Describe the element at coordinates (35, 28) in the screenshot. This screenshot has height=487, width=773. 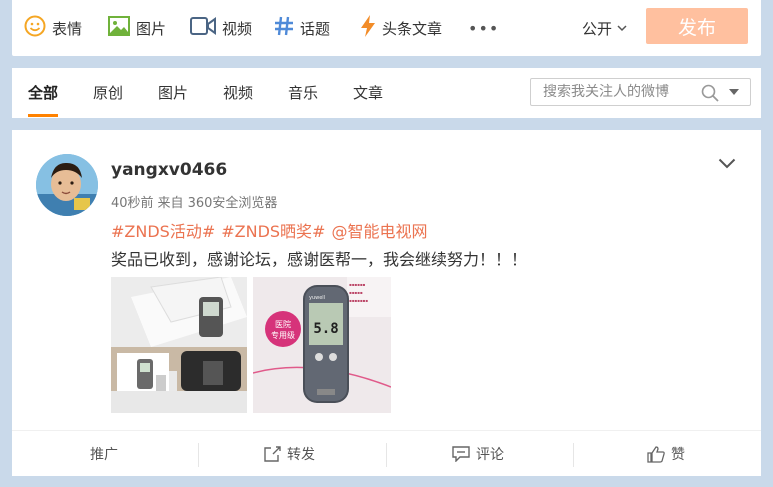
I see `smiley-icon` at that location.